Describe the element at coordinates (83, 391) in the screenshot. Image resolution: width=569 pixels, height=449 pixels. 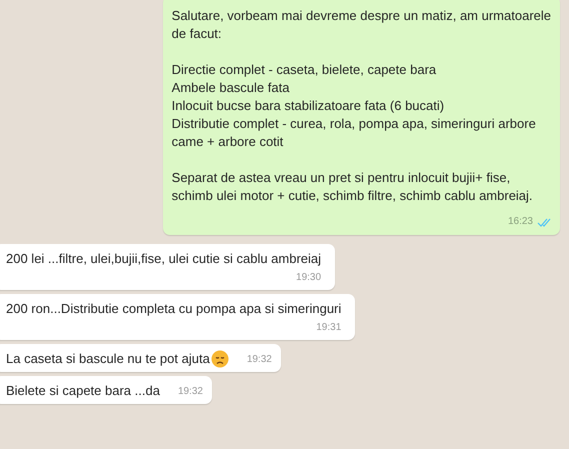
I see `message-text: Bielete si capete bara ...da` at that location.